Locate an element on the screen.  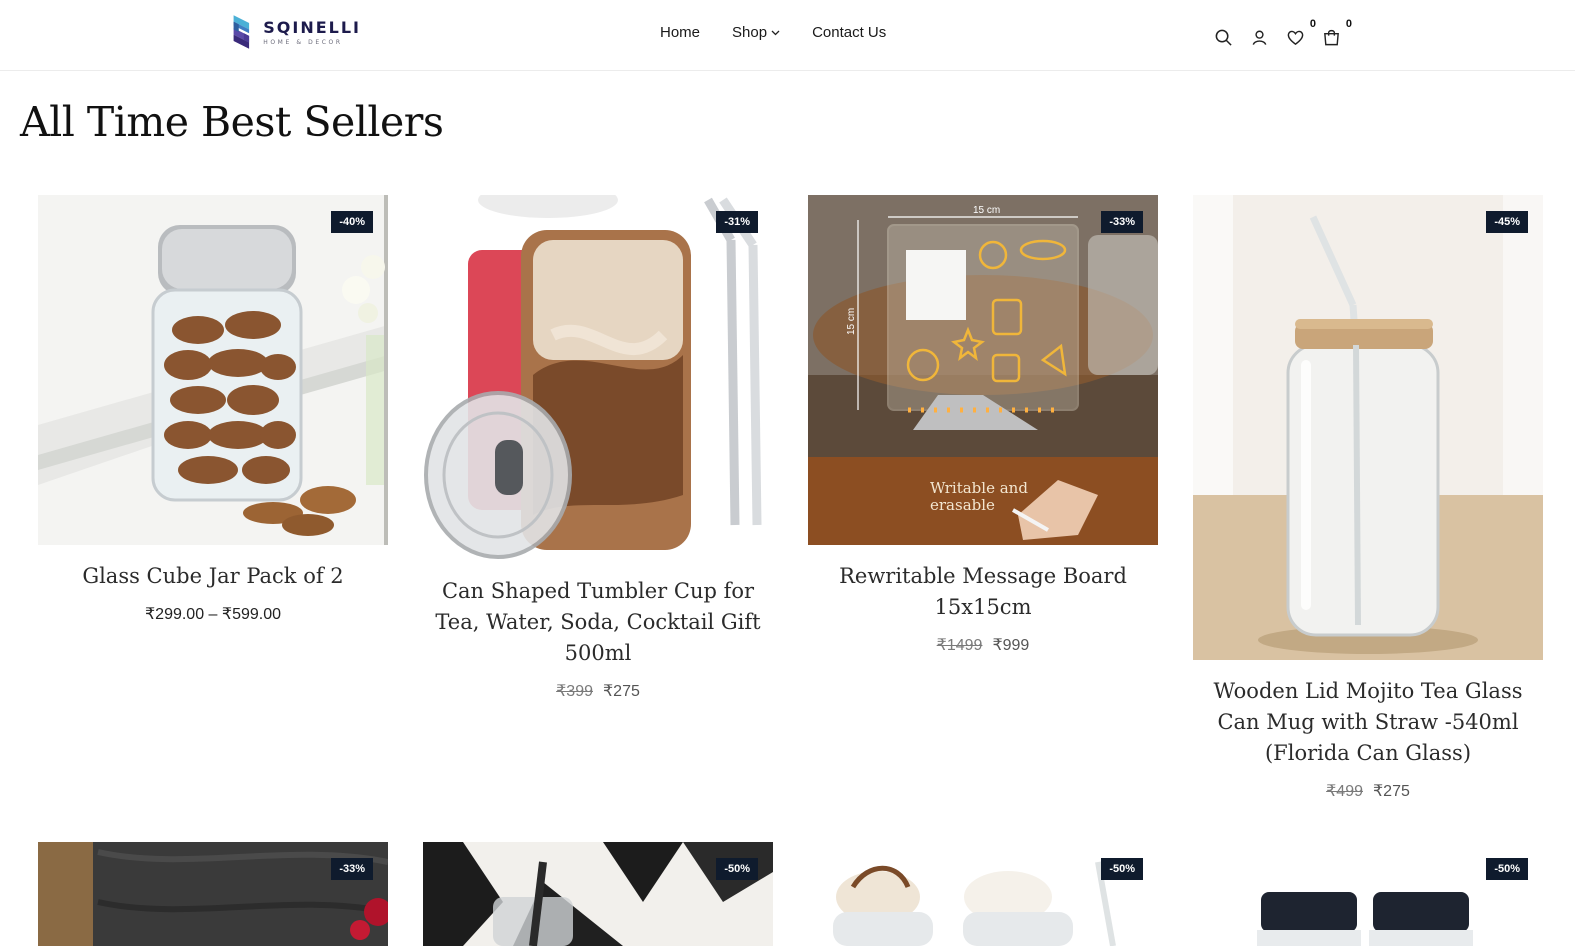
heart-icon is located at coordinates (1295, 37).